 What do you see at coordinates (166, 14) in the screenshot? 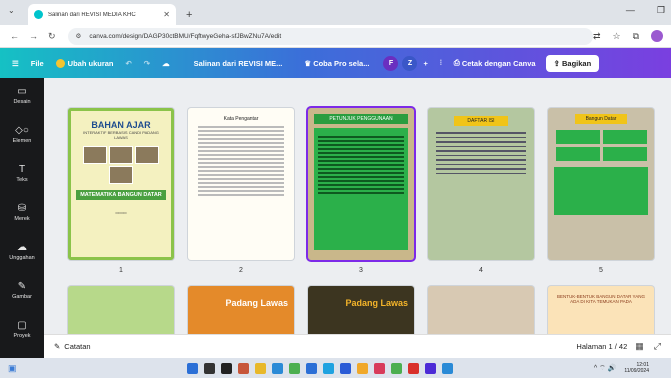
I see `close-tab-icon: ✕` at bounding box center [166, 14].